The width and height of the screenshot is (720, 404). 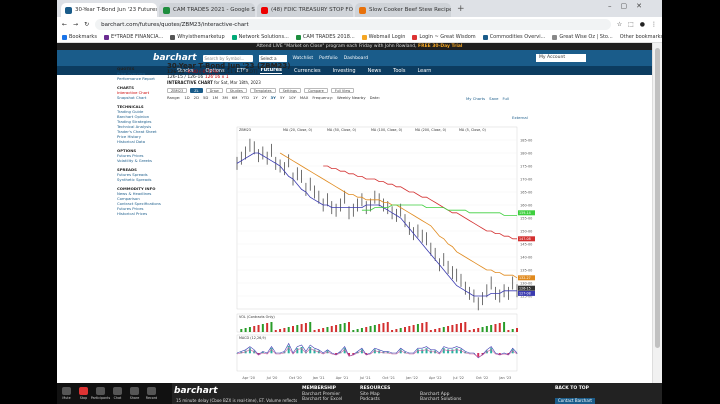 I want to click on menu-icon: ⋮, so click(x=654, y=24).